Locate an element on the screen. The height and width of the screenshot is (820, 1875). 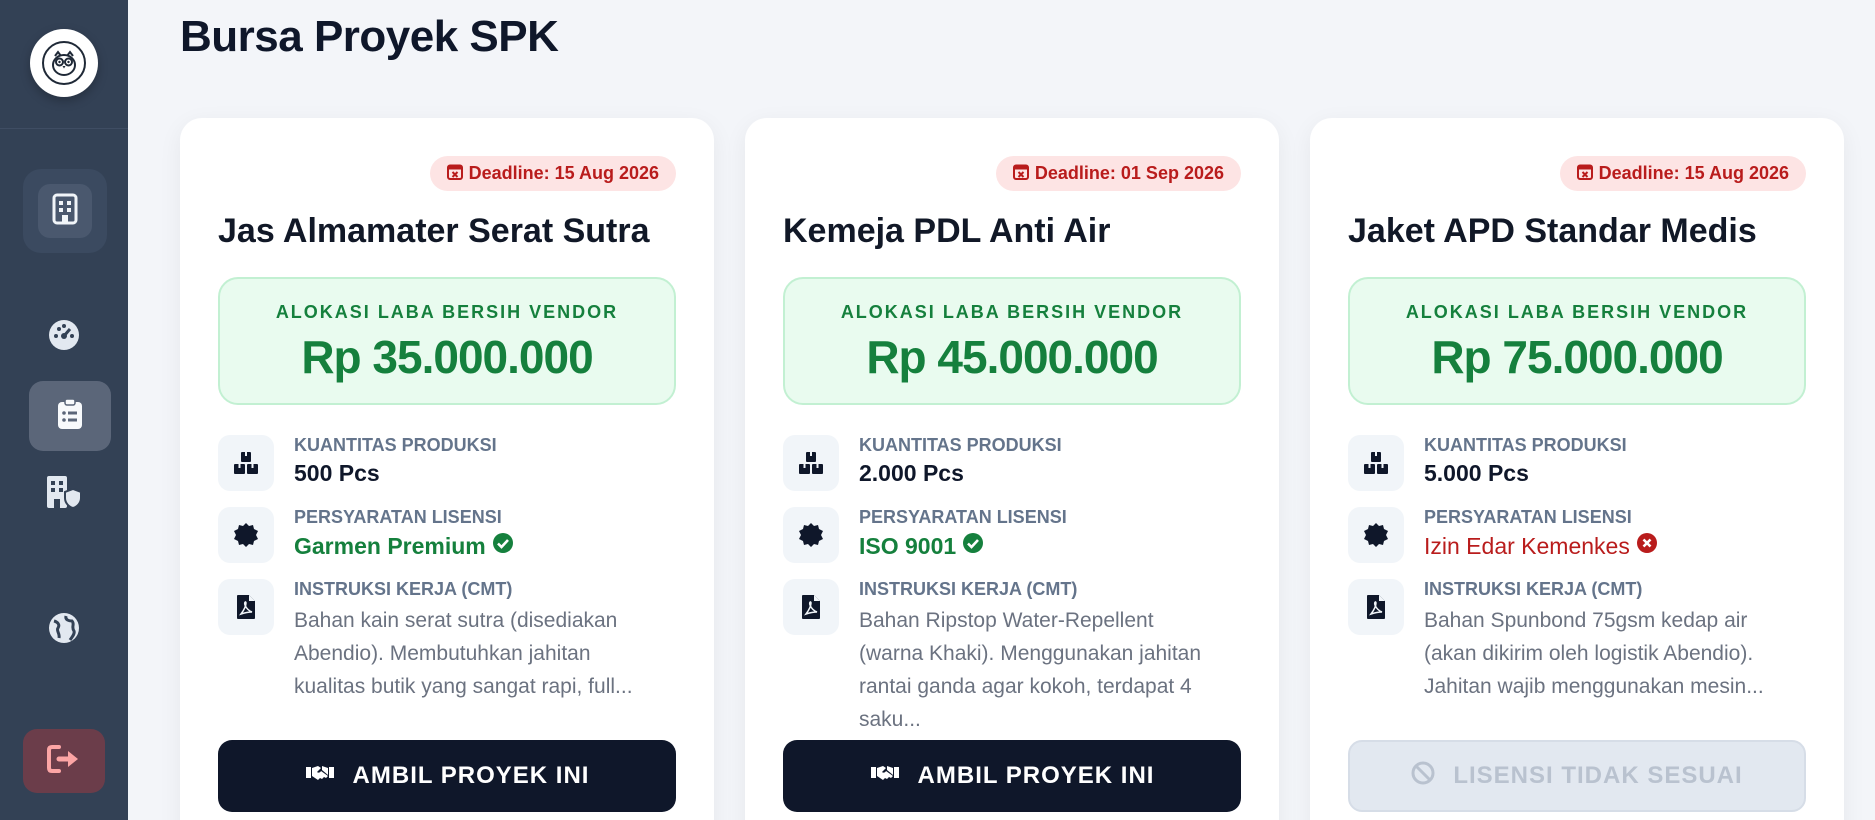
sidebar-item-projects is located at coordinates (70, 416).